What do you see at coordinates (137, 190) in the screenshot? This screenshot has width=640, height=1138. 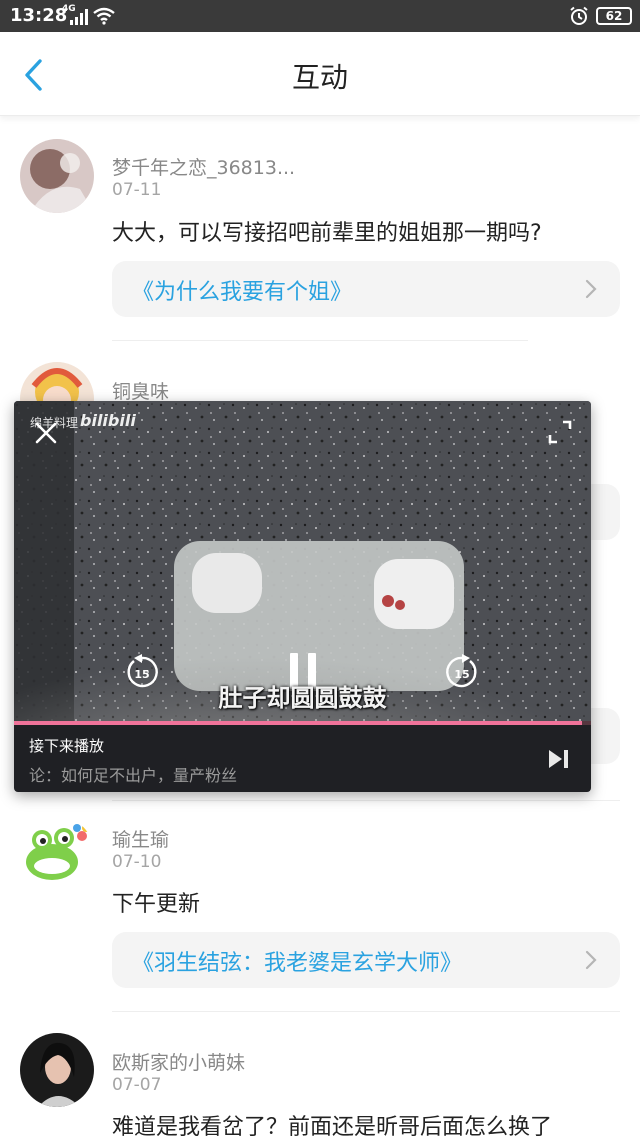 I see `comment-date: 07-11` at bounding box center [137, 190].